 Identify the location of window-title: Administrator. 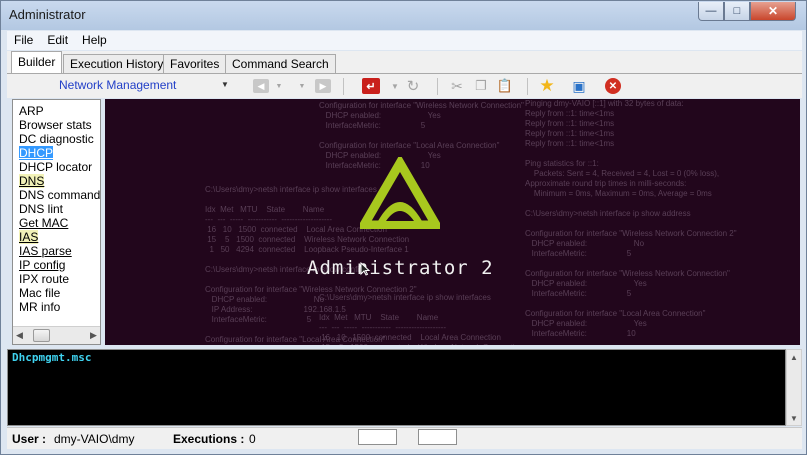
(47, 14).